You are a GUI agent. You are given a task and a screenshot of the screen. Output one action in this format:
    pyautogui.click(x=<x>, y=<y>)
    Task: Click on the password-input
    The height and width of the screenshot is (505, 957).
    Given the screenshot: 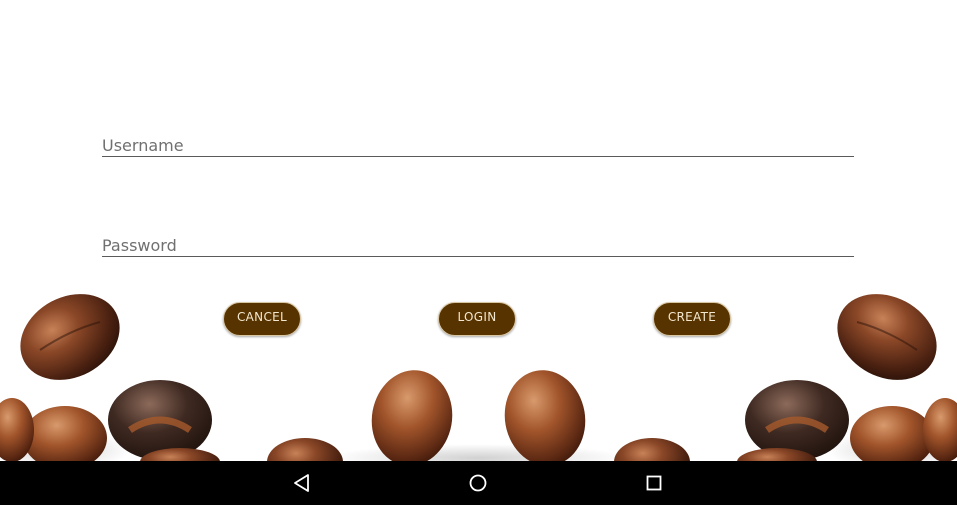 What is the action you would take?
    pyautogui.click(x=478, y=245)
    